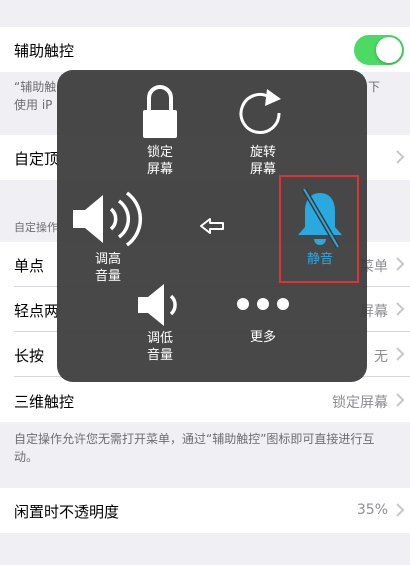 The image size is (410, 565). Describe the element at coordinates (107, 259) in the screenshot. I see `volume-up-label-1: 调高` at that location.